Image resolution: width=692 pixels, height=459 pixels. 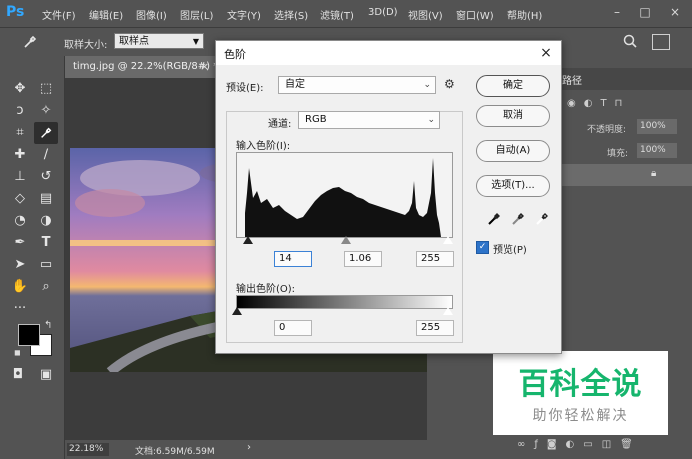 I want to click on menu-window: 窗口(W), so click(x=475, y=14).